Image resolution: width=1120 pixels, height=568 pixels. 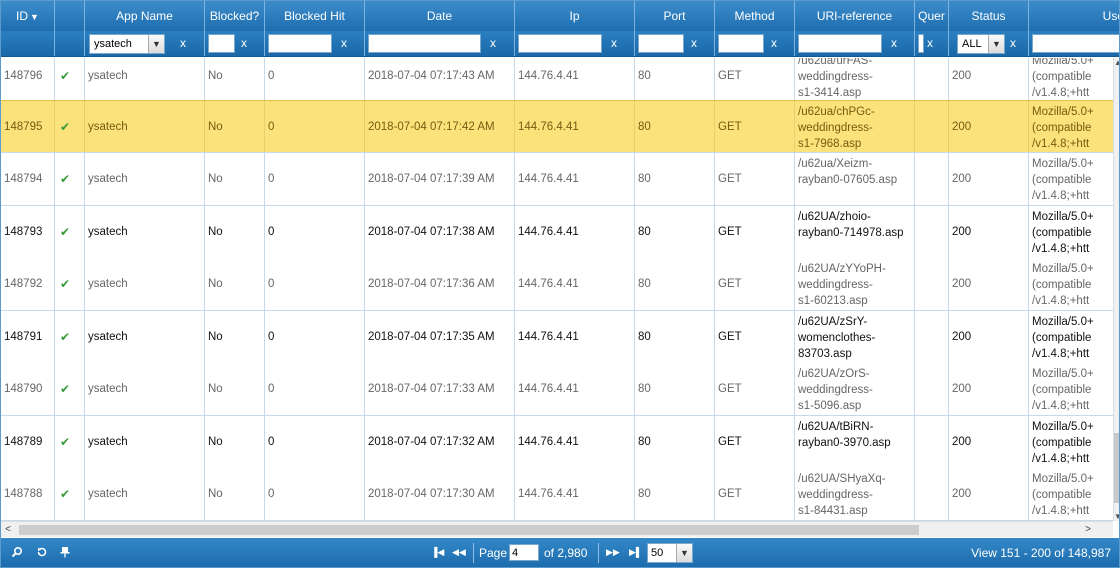 I want to click on scroll-up-icon: ▲, so click(x=1116, y=62).